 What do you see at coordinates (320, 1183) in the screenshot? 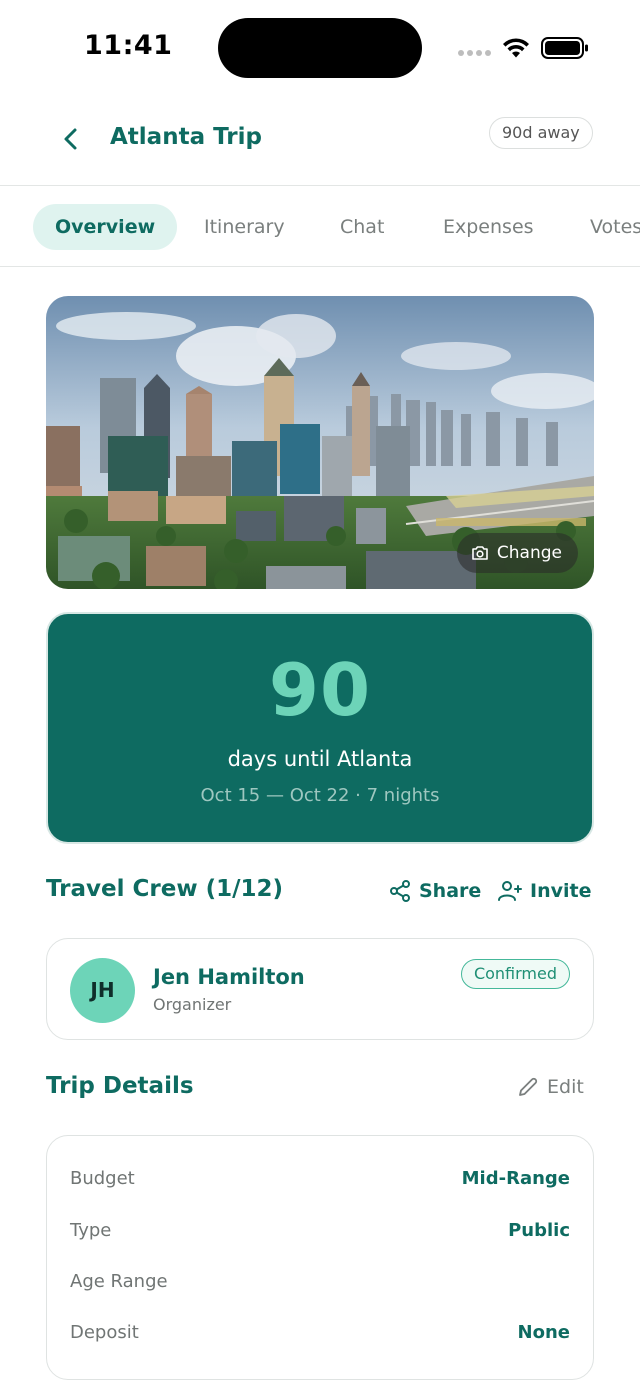
I see `detail-row-budget: Budget Mid-Range` at bounding box center [320, 1183].